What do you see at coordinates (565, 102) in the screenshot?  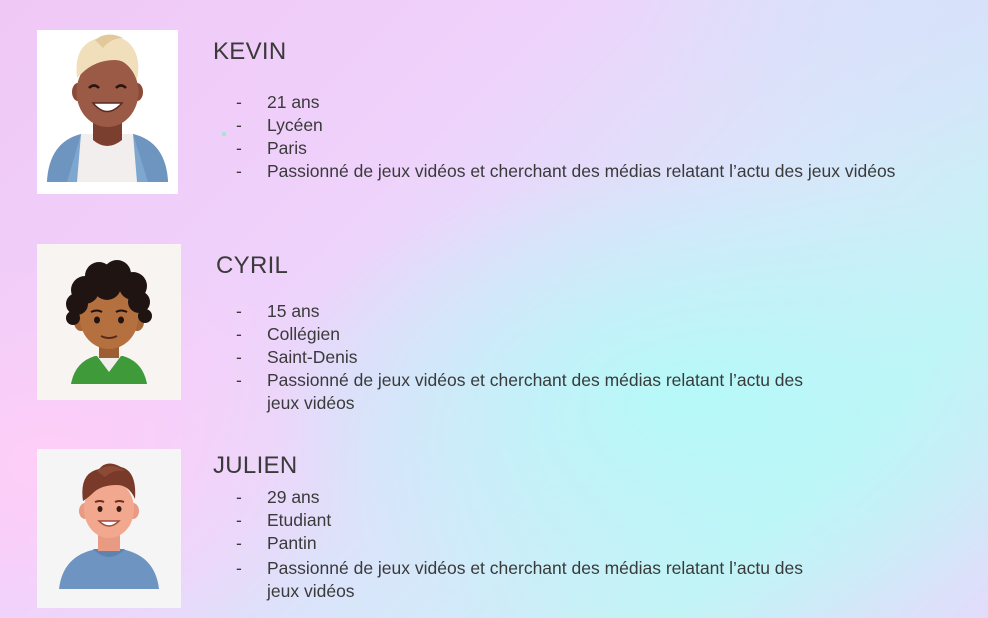 I see `list-item: 21 ans` at bounding box center [565, 102].